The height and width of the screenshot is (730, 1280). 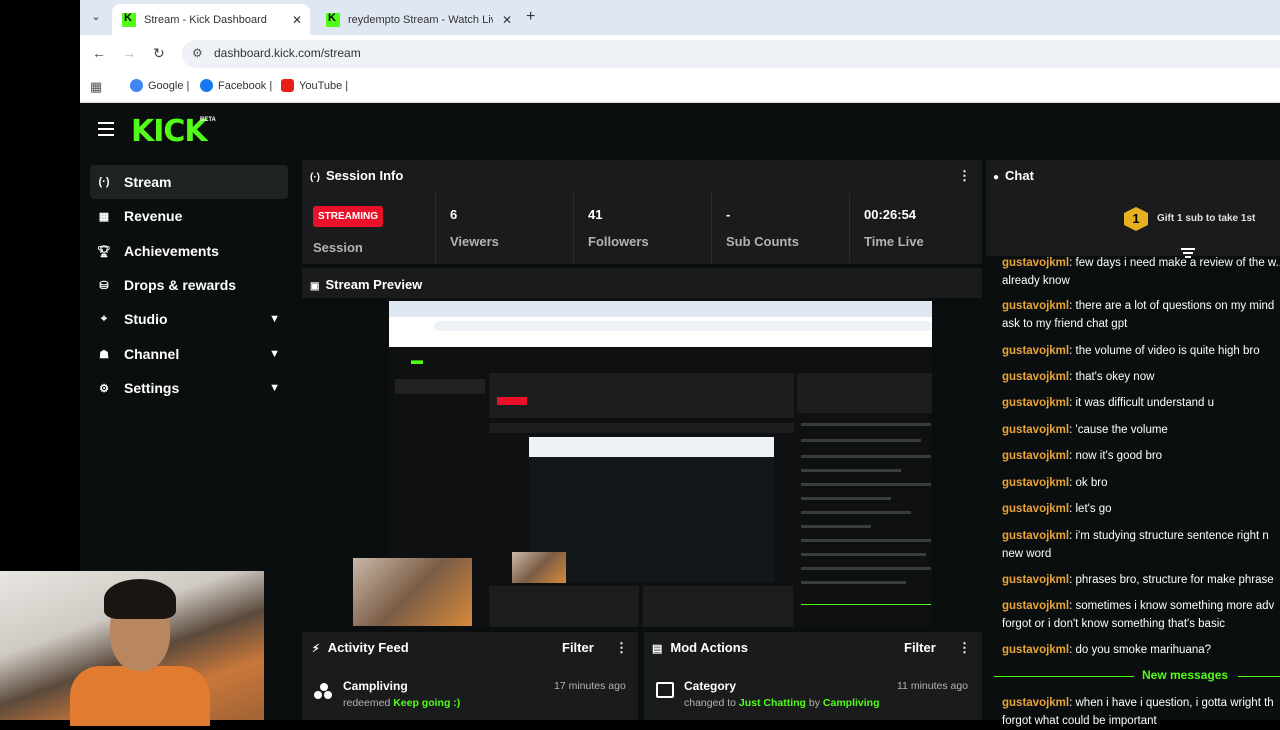 I want to click on url-omnibox: ⚙ dashboard.kick.com/stream, so click(x=731, y=54).